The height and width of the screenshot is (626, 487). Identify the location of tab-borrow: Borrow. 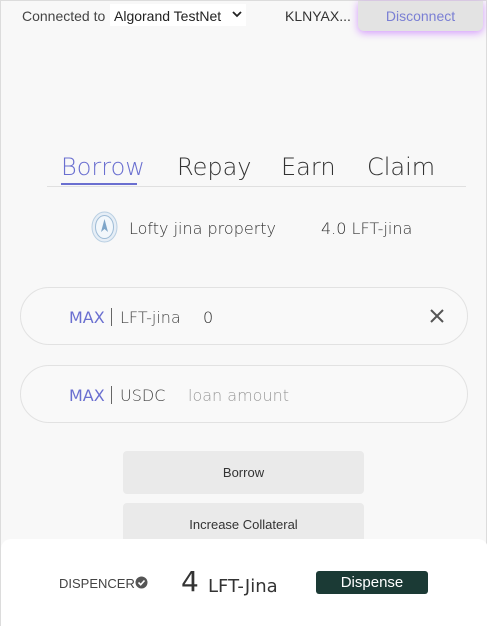
(103, 167).